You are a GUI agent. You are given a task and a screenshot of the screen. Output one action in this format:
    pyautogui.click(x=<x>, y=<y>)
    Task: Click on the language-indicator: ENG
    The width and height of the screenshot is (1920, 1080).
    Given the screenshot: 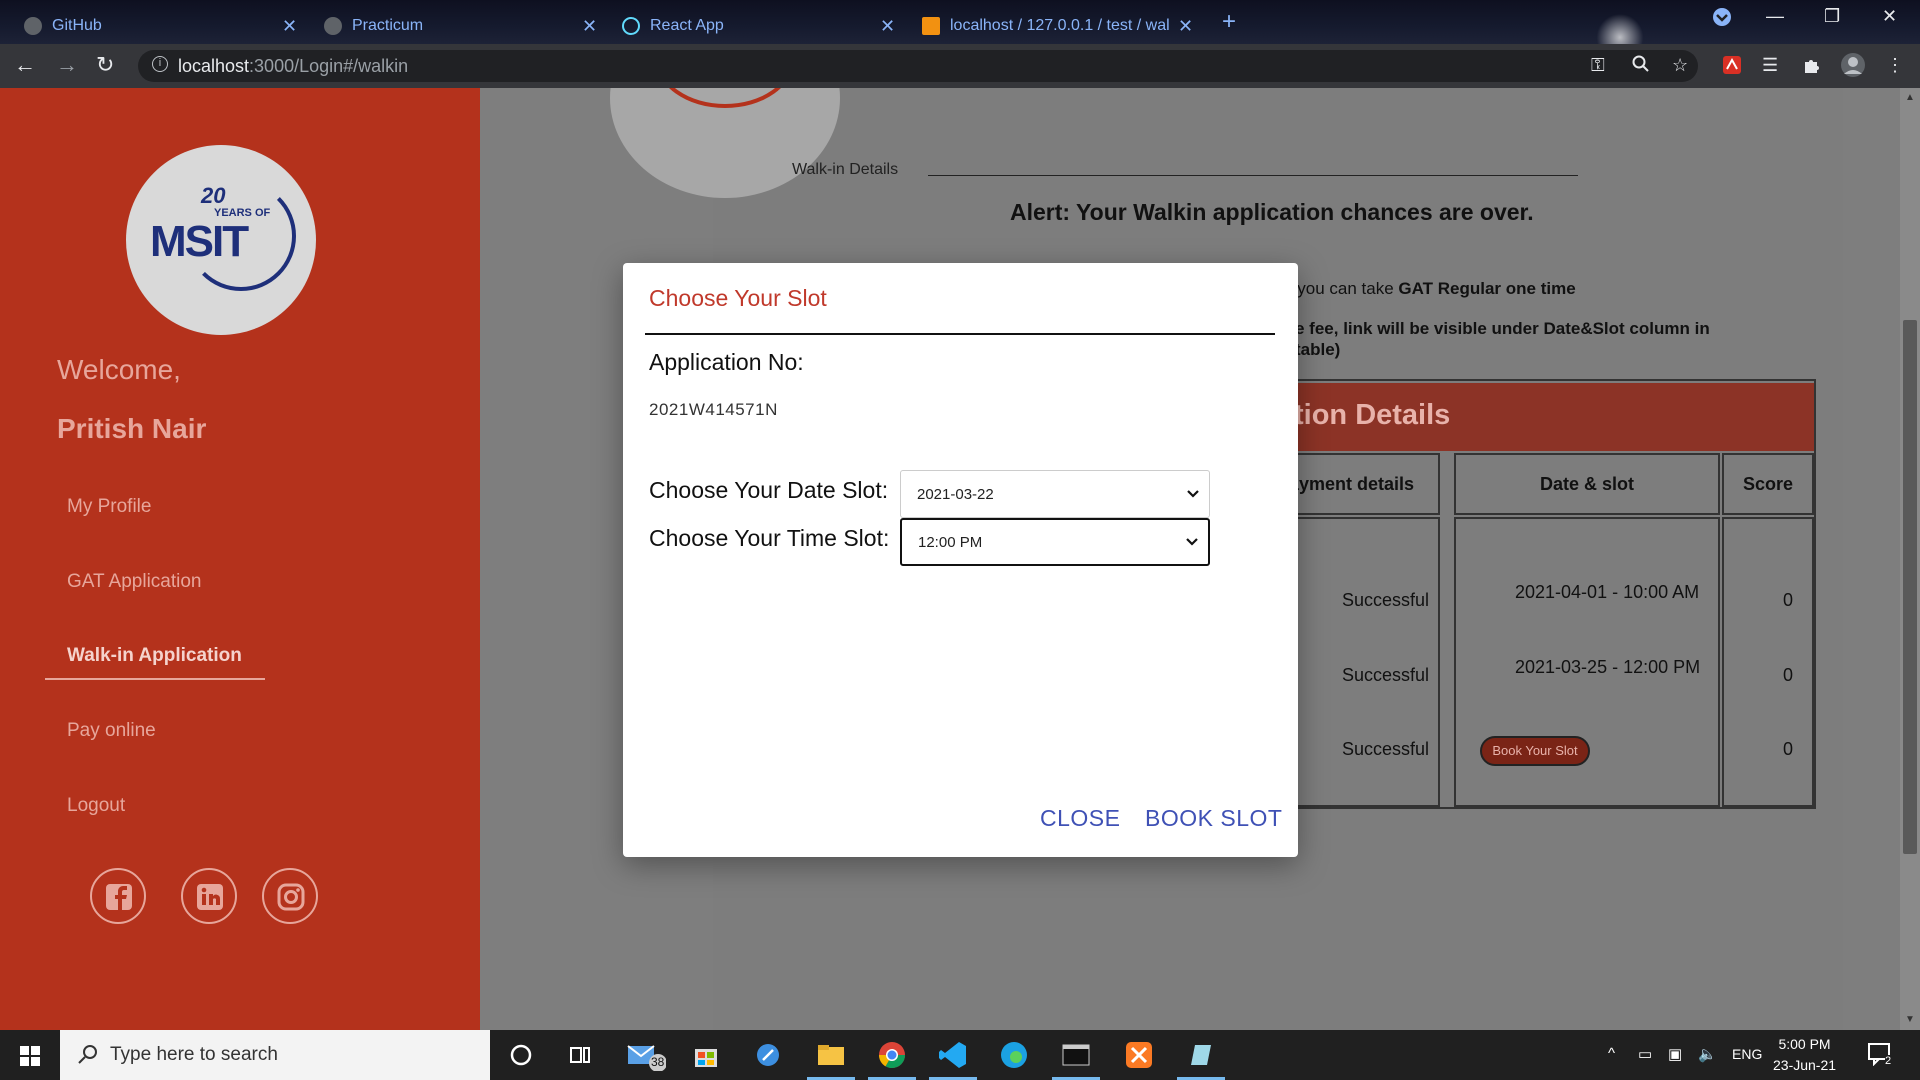 What is the action you would take?
    pyautogui.click(x=1747, y=1054)
    